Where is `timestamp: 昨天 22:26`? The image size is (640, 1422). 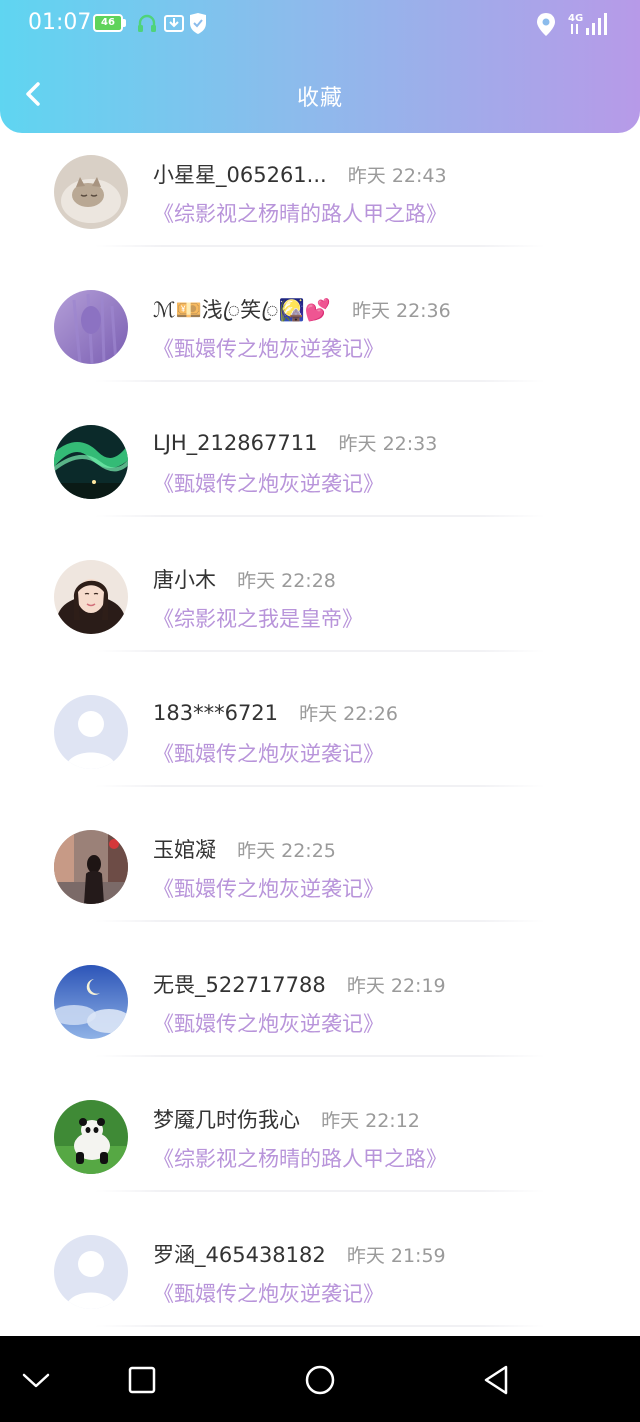
timestamp: 昨天 22:26 is located at coordinates (348, 714).